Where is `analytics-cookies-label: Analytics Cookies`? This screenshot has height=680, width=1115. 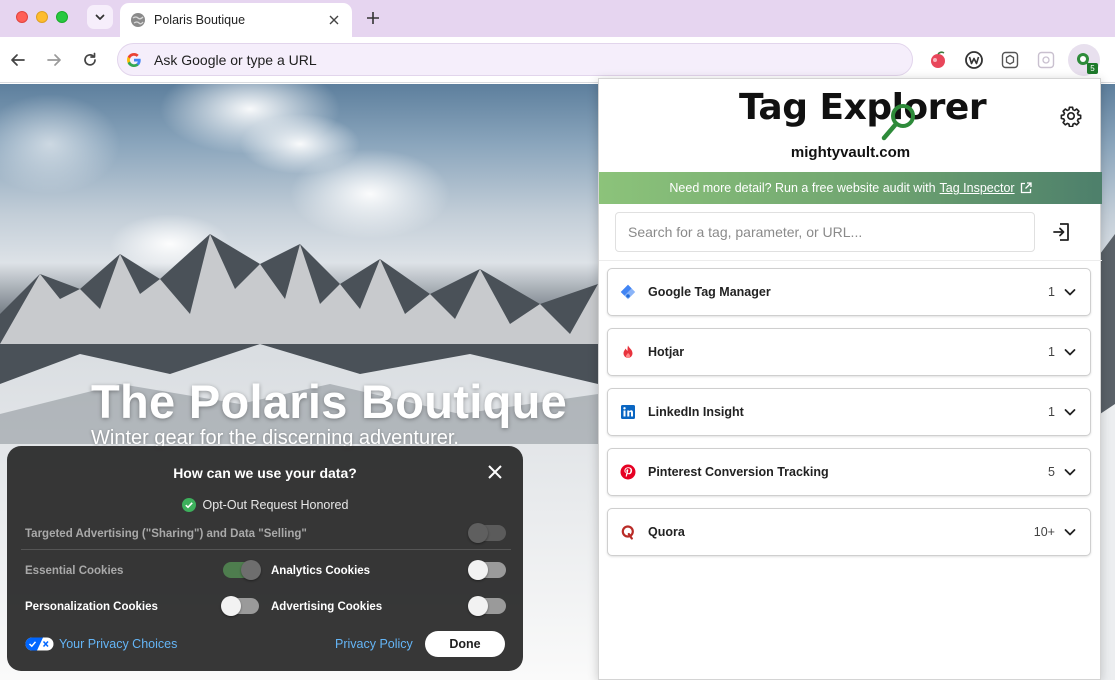 analytics-cookies-label: Analytics Cookies is located at coordinates (321, 571).